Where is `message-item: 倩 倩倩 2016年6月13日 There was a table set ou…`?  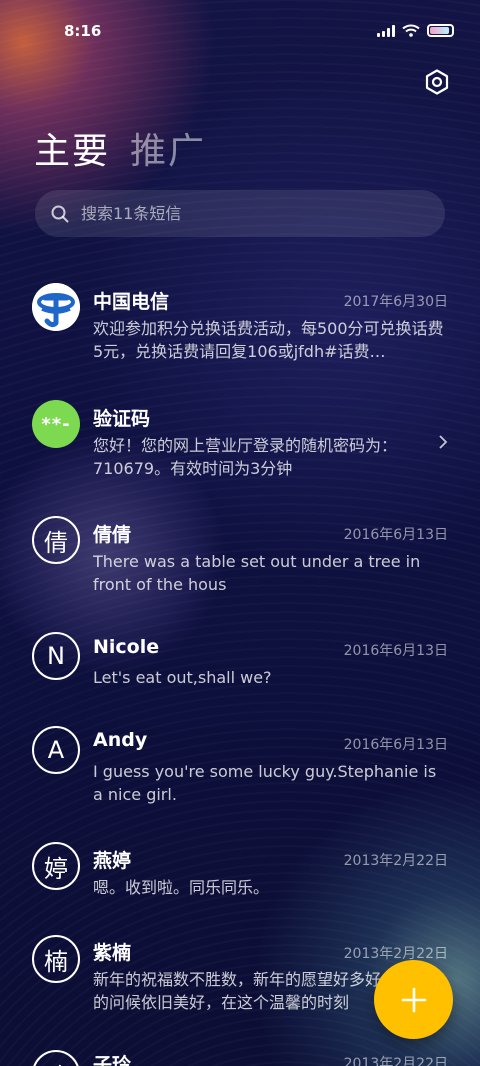 message-item: 倩 倩倩 2016年6月13日 There was a table set ou… is located at coordinates (240, 562).